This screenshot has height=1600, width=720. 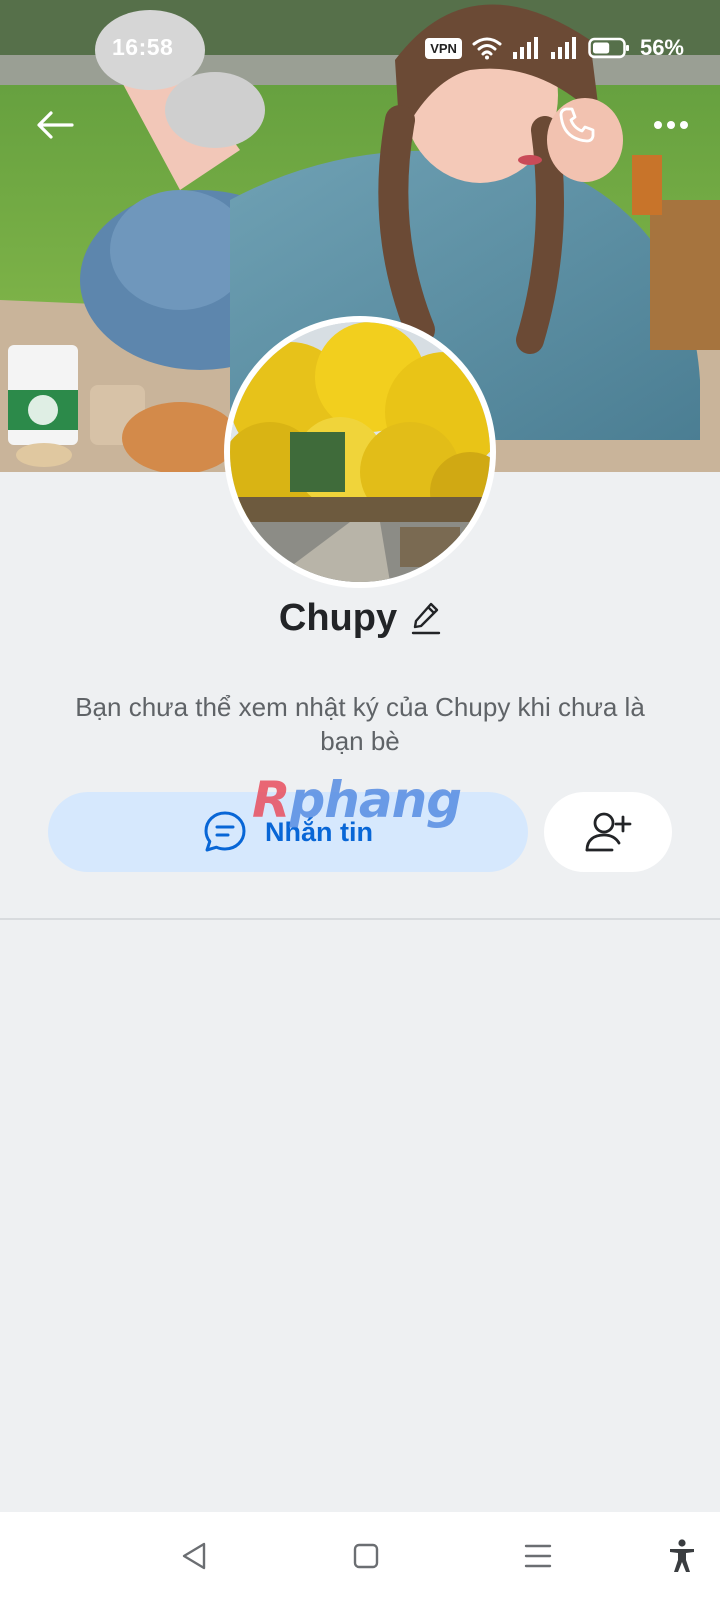 I want to click on nav-home-icon, so click(x=366, y=1556).